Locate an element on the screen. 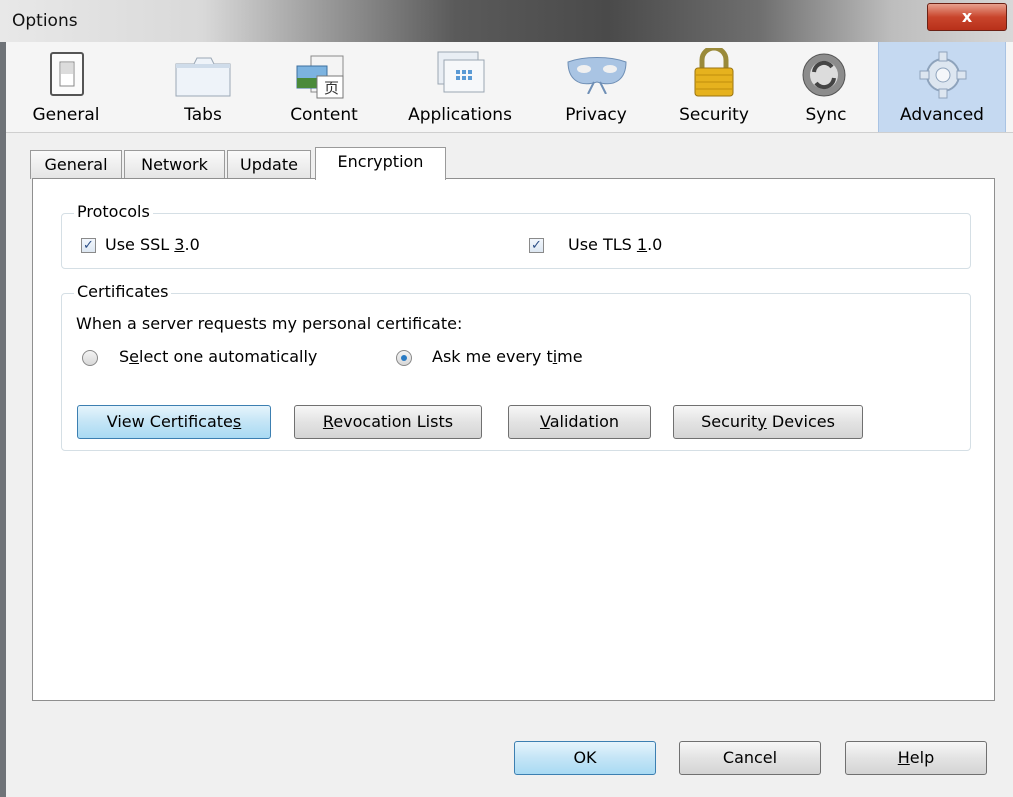 This screenshot has width=1013, height=797. pane-privacy: Privacy is located at coordinates (596, 87).